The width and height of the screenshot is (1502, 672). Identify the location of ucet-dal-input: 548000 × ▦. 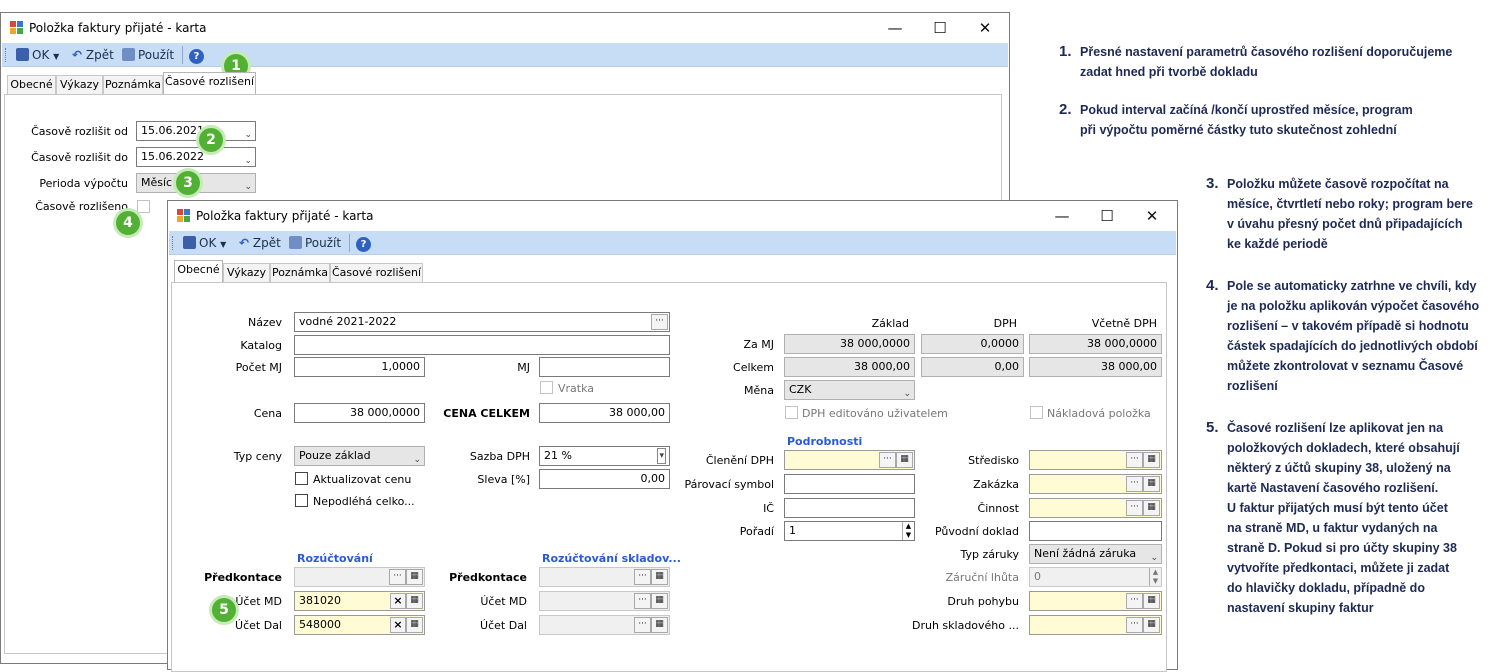
(359, 625).